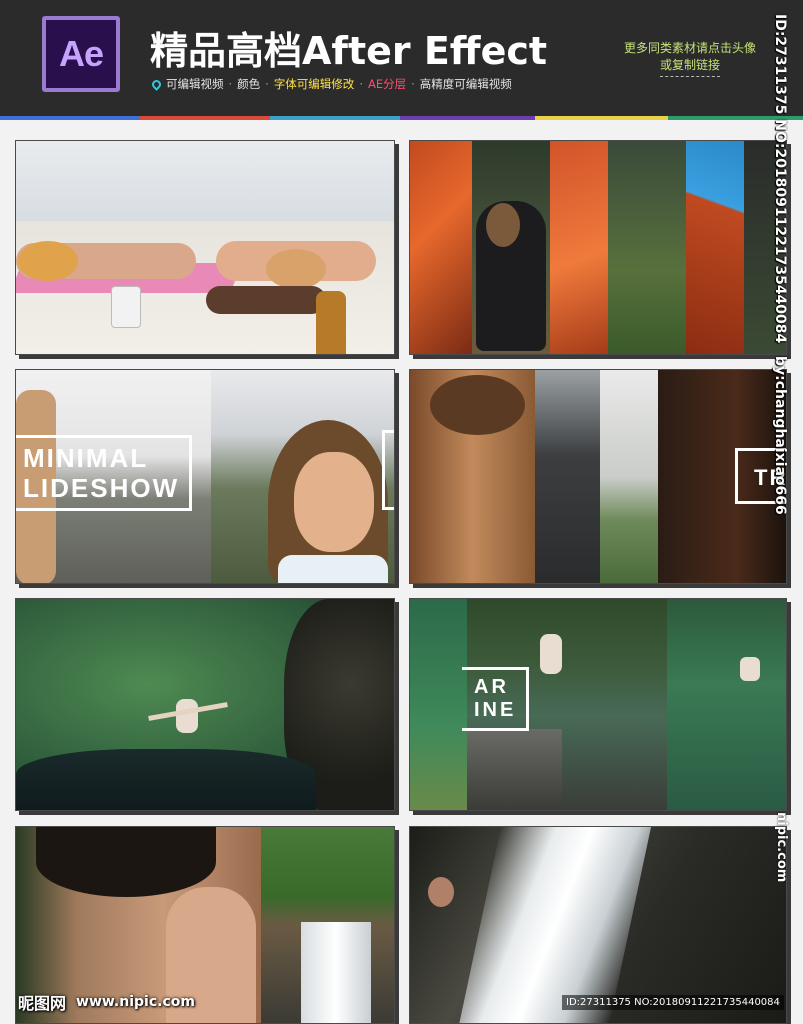  What do you see at coordinates (166, 779) in the screenshot?
I see `dark-shore` at bounding box center [166, 779].